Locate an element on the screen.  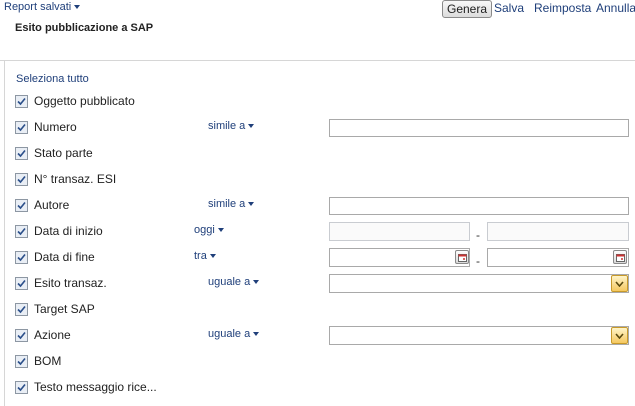
azione-dropdown-button is located at coordinates (619, 335).